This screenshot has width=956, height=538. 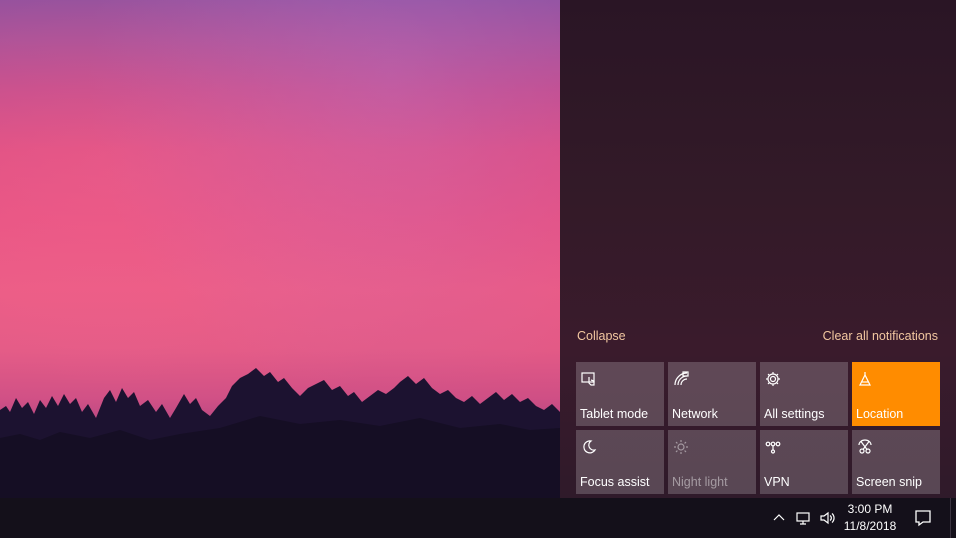 I want to click on location-tile: Location, so click(x=896, y=394).